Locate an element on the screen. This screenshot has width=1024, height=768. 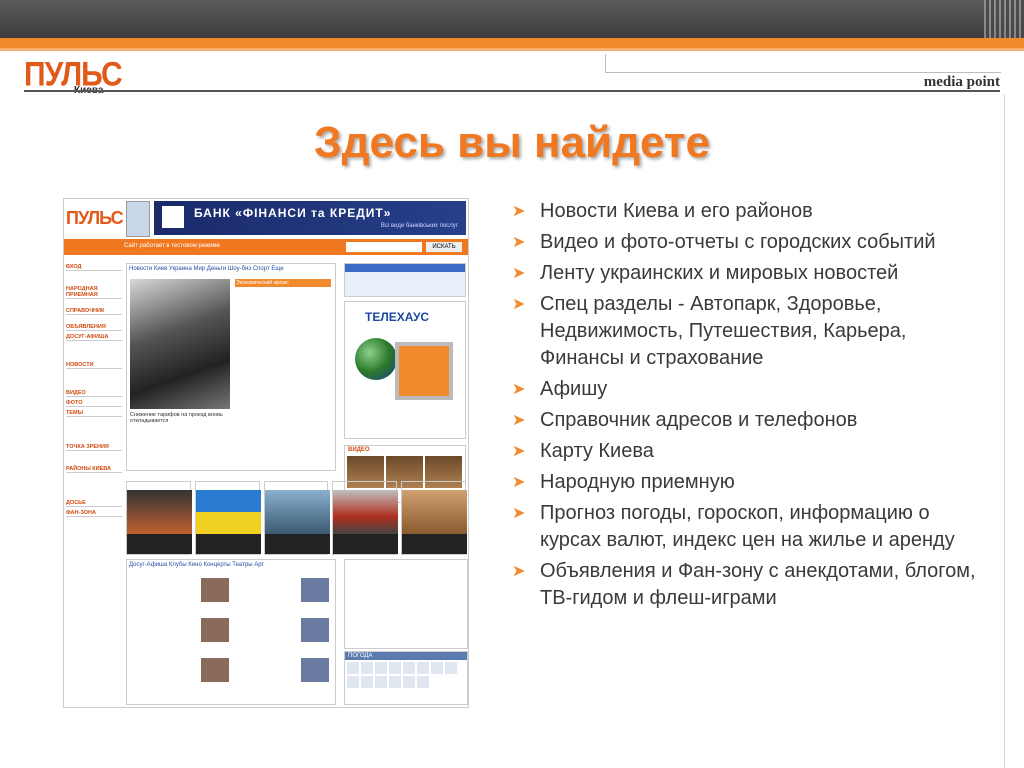
feature-text: Видео и фото-отчеты с городских событий is located at coordinates (738, 242).